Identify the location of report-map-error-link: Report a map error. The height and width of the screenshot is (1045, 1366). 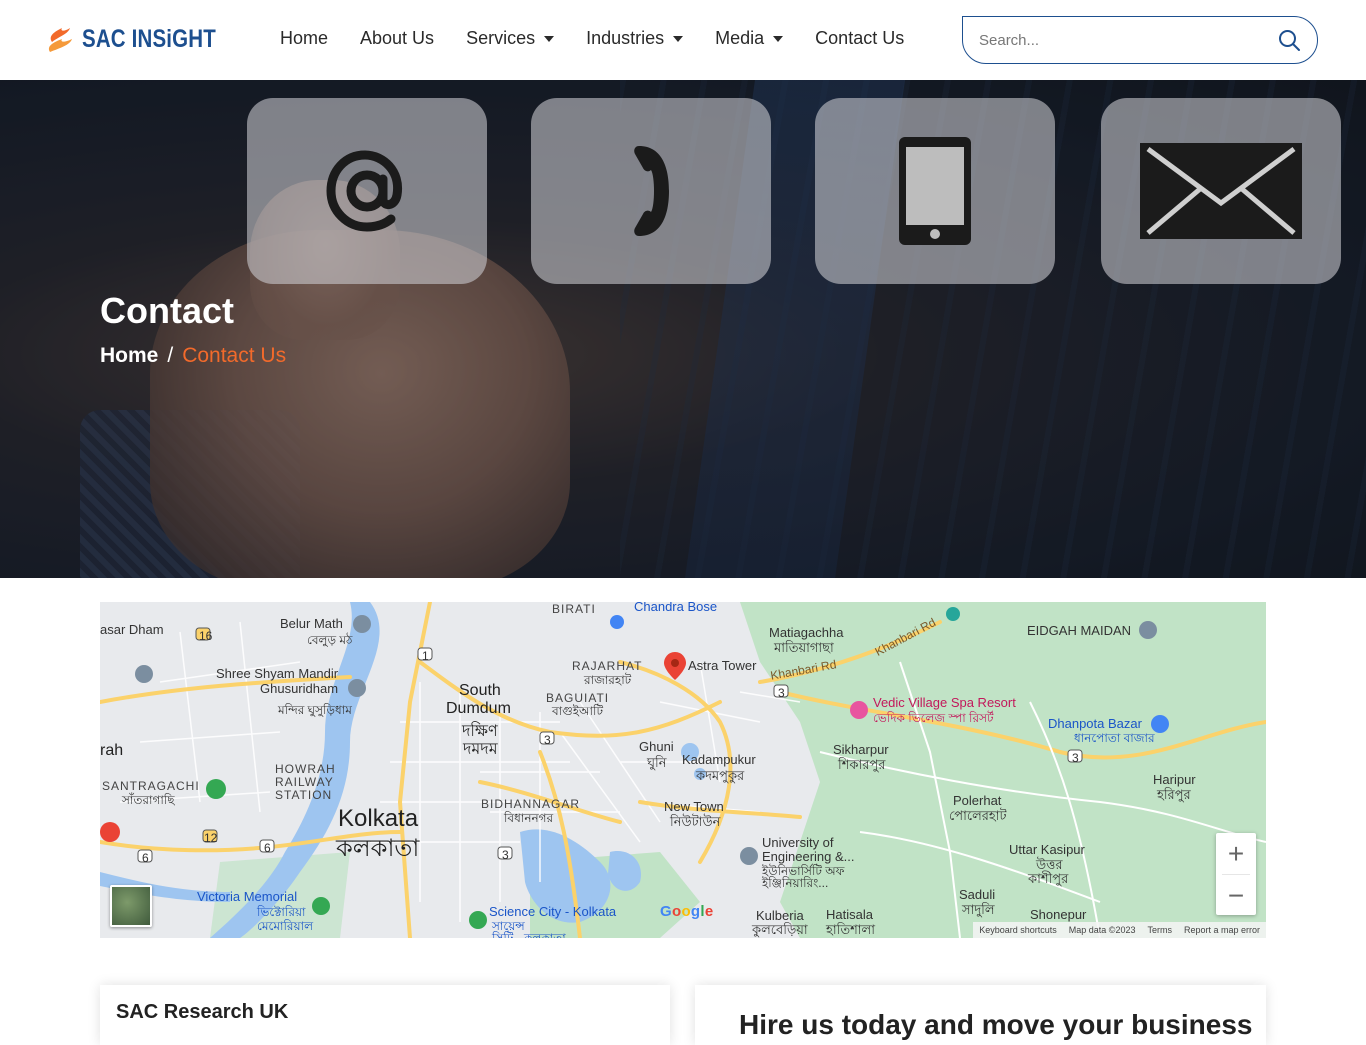
(1222, 930).